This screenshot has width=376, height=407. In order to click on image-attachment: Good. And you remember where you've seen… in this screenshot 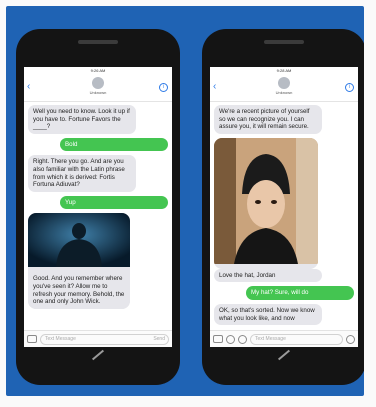, I will do `click(79, 261)`.